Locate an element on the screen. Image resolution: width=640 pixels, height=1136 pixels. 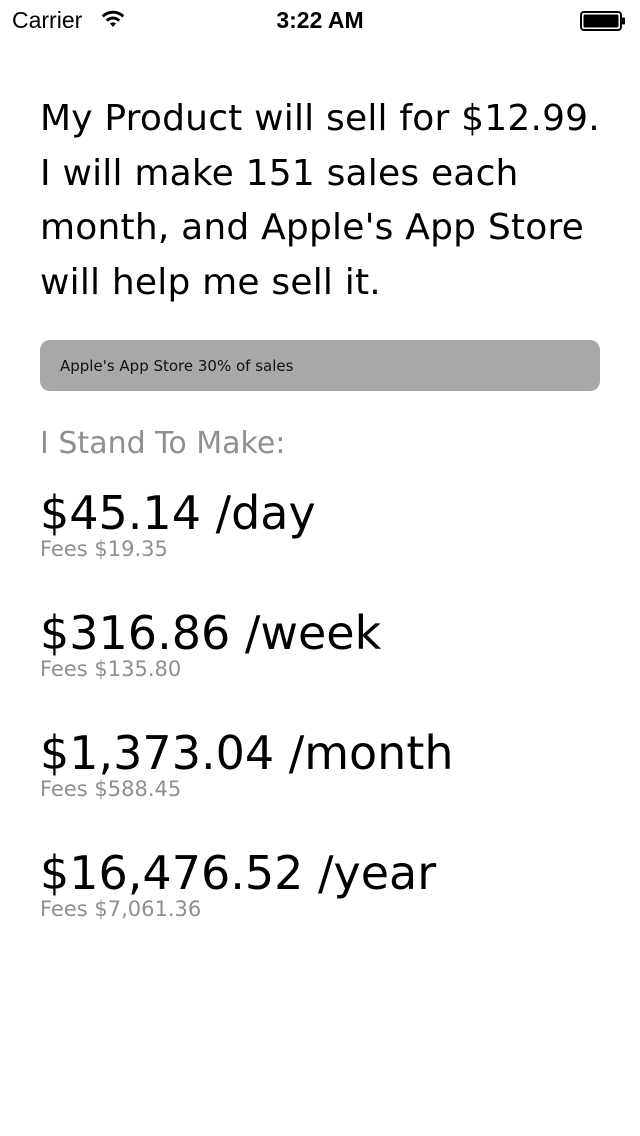
earnings-week: $316.86 /week Fees $135.80 is located at coordinates (335, 644).